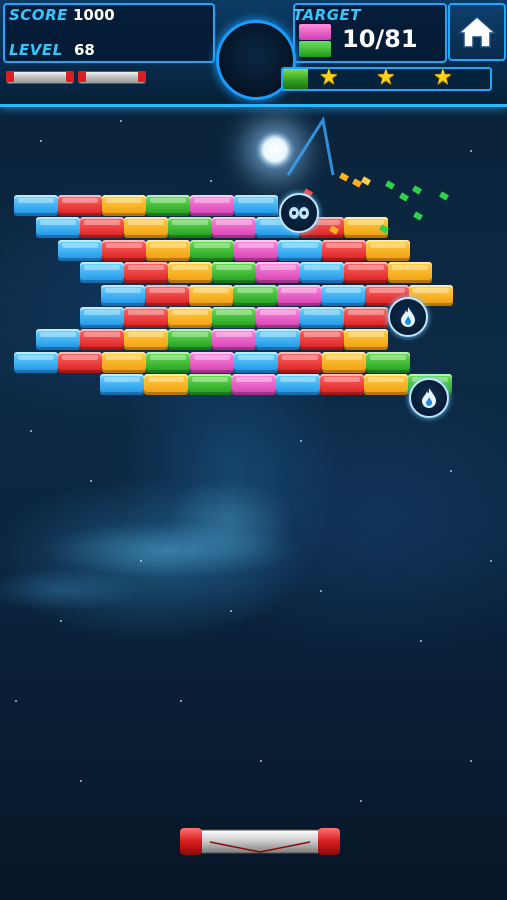 This screenshot has height=900, width=507. What do you see at coordinates (84, 50) in the screenshot?
I see `level-value: 68` at bounding box center [84, 50].